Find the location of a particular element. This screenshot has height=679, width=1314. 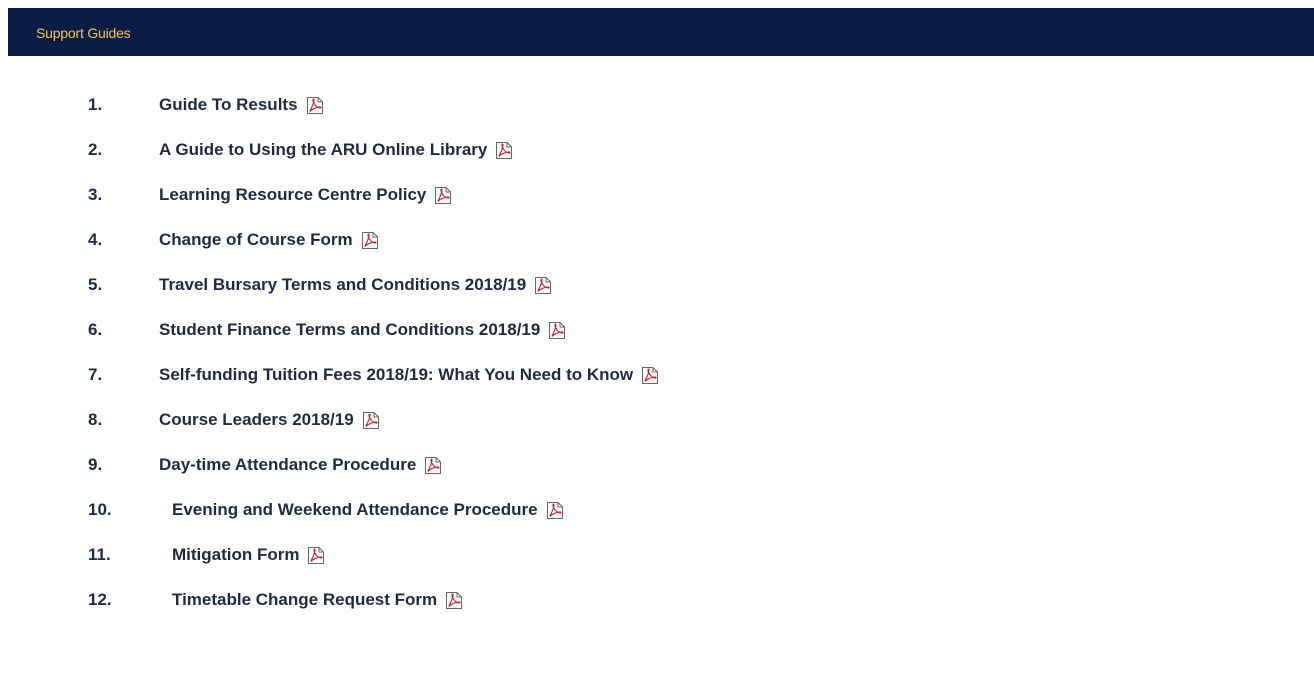

guide-link-online-library: A Guide to Using the ARU Online Library is located at coordinates (336, 150).